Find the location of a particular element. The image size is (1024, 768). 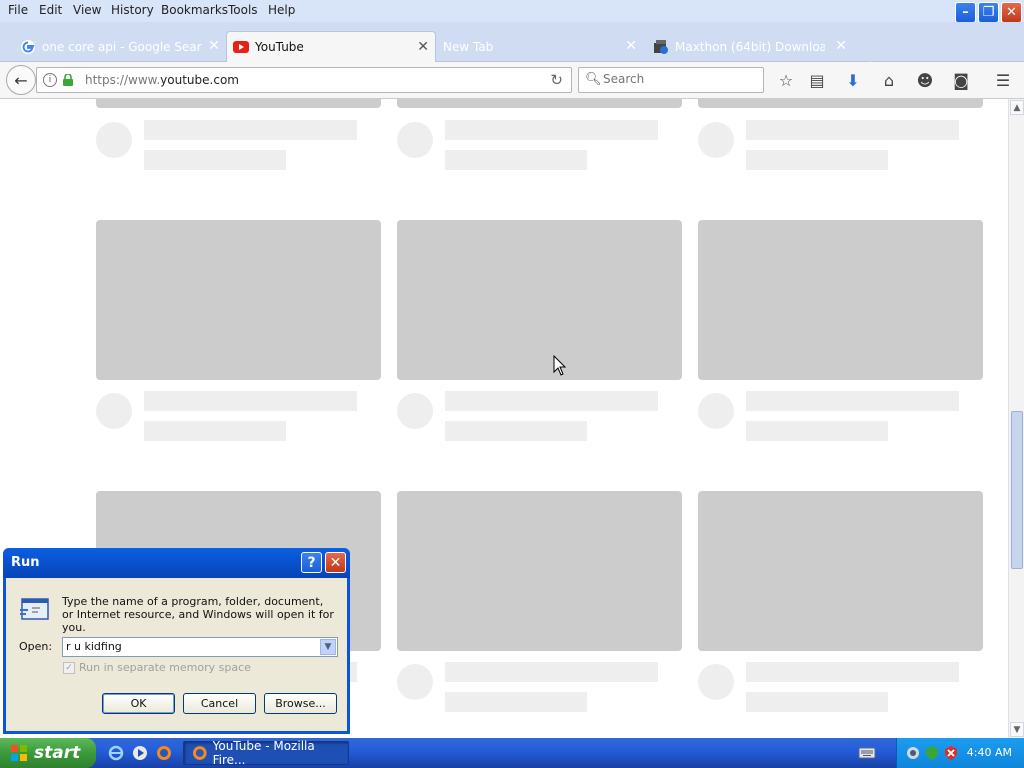

tab-label: YouTube is located at coordinates (279, 47).